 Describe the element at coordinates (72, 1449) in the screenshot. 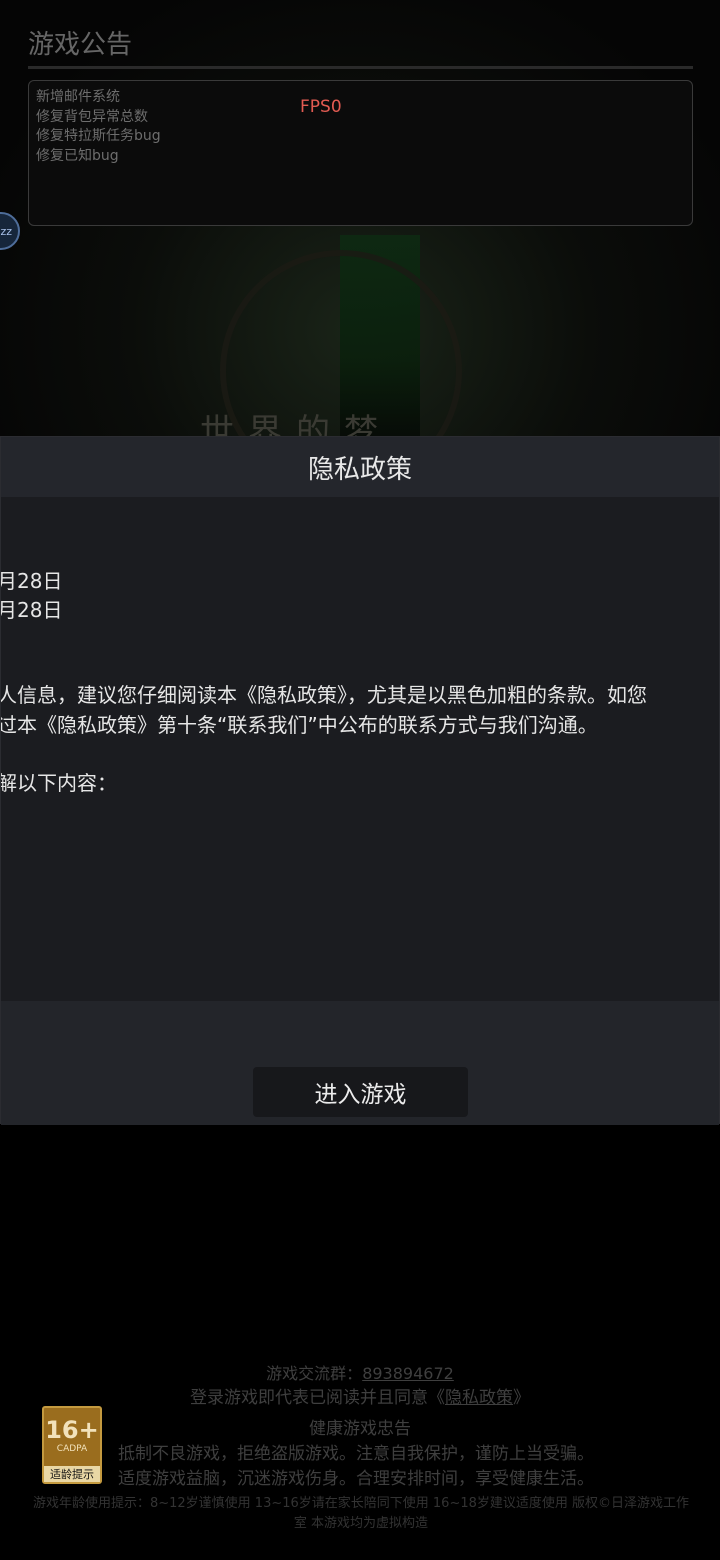

I see `age-rating-org: CADPA` at that location.